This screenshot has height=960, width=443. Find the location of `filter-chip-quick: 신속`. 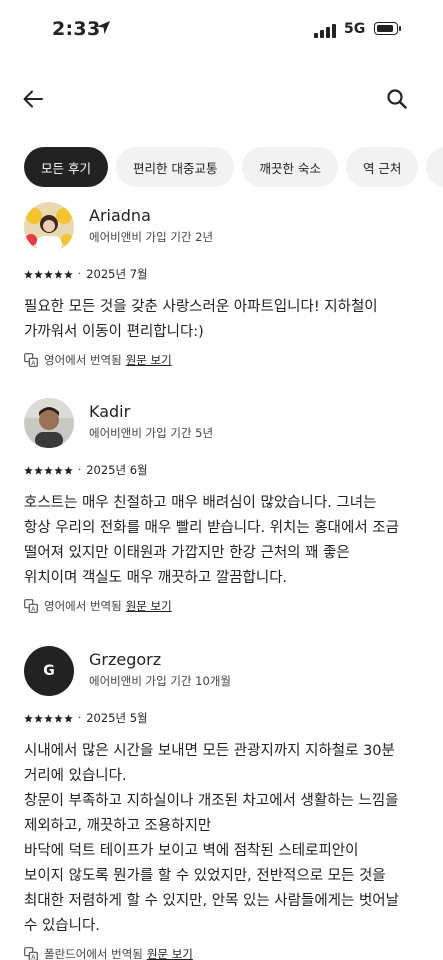

filter-chip-quick: 신속 is located at coordinates (434, 167).